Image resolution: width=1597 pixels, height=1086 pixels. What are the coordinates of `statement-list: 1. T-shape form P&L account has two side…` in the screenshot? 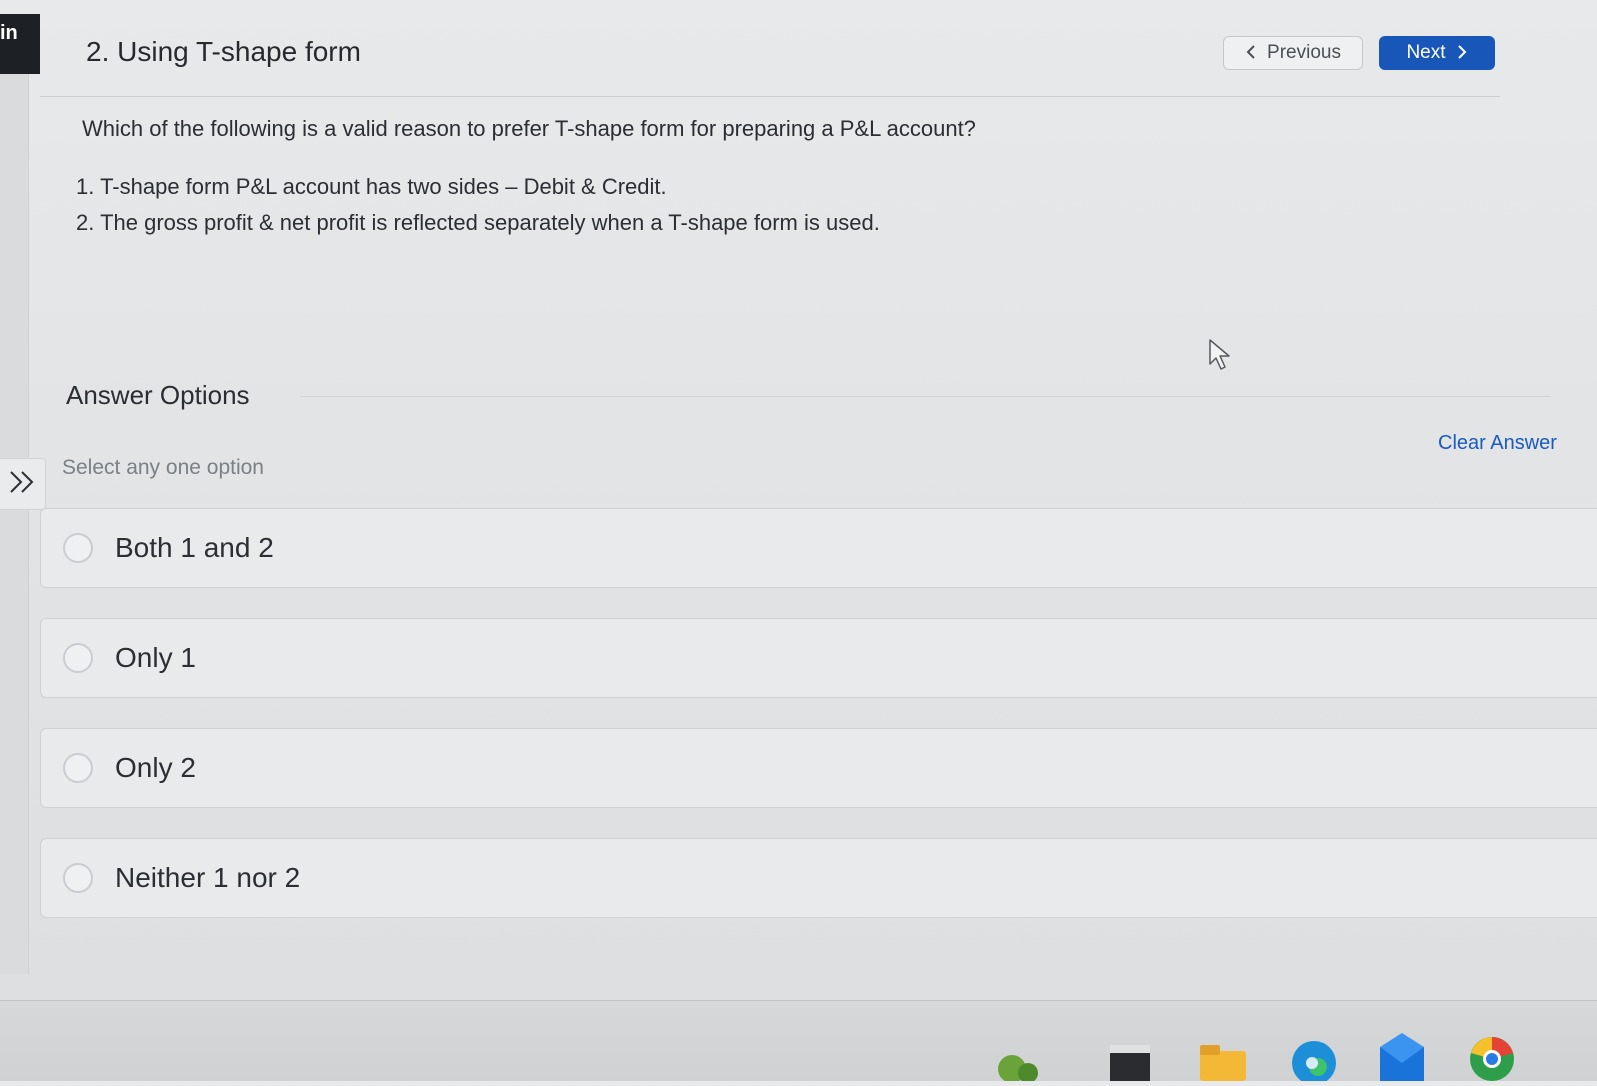 It's located at (478, 210).